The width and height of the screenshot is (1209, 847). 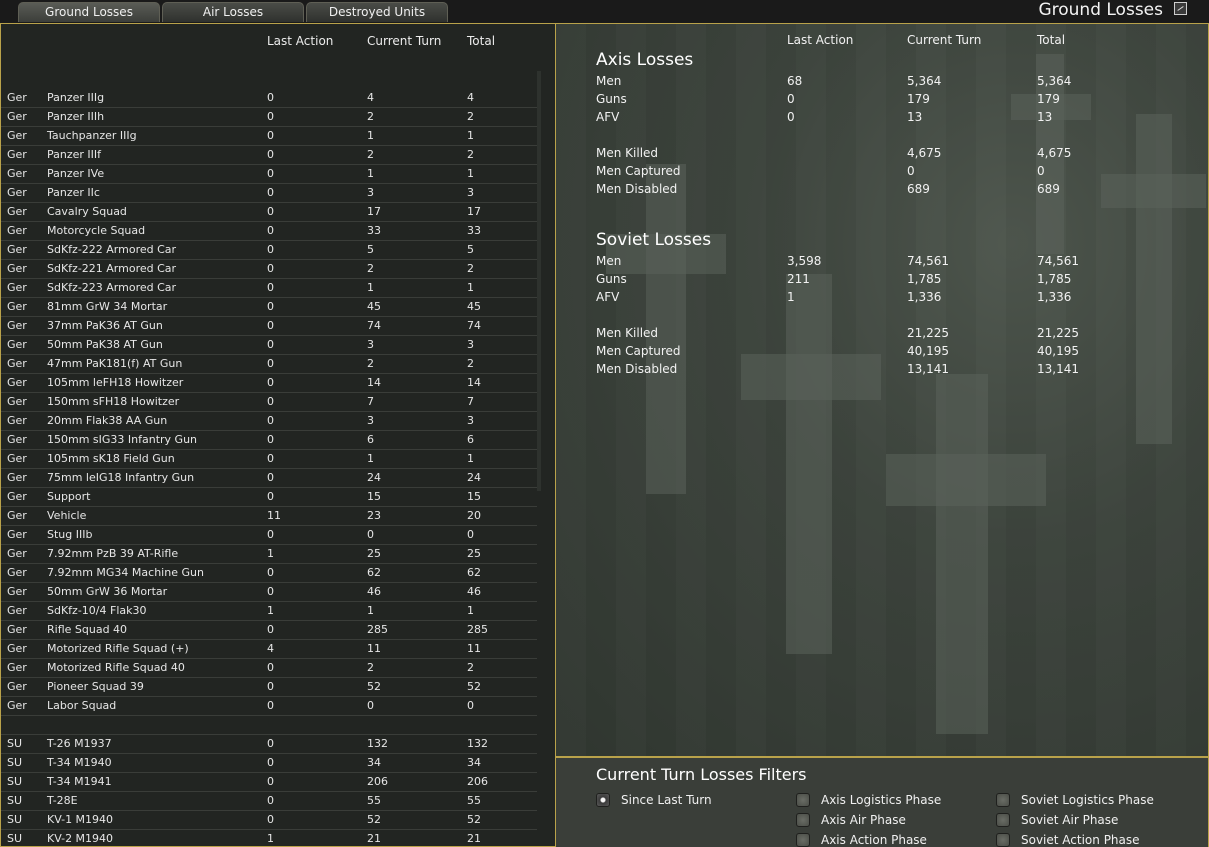 What do you see at coordinates (269, 98) in the screenshot?
I see `table-row: Ger Panzer IIIg 0 4 4` at bounding box center [269, 98].